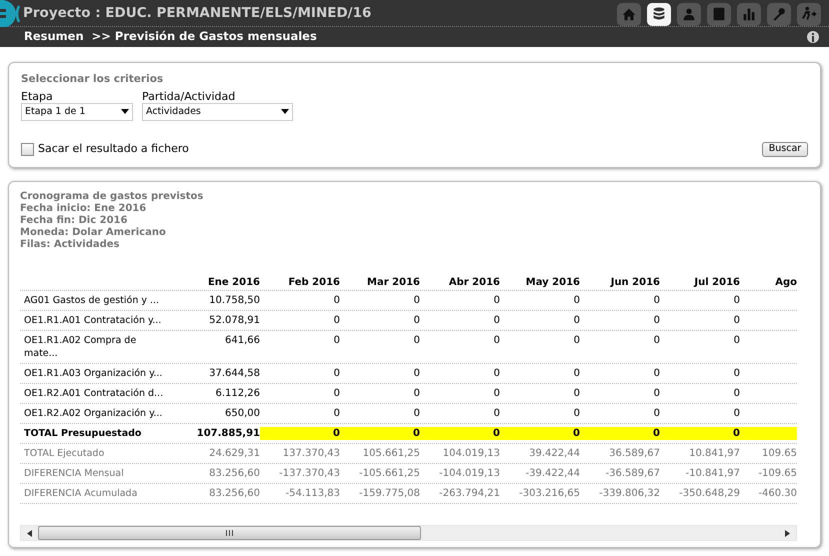 This screenshot has height=556, width=829. I want to click on table-cell: 37.644,58, so click(234, 373).